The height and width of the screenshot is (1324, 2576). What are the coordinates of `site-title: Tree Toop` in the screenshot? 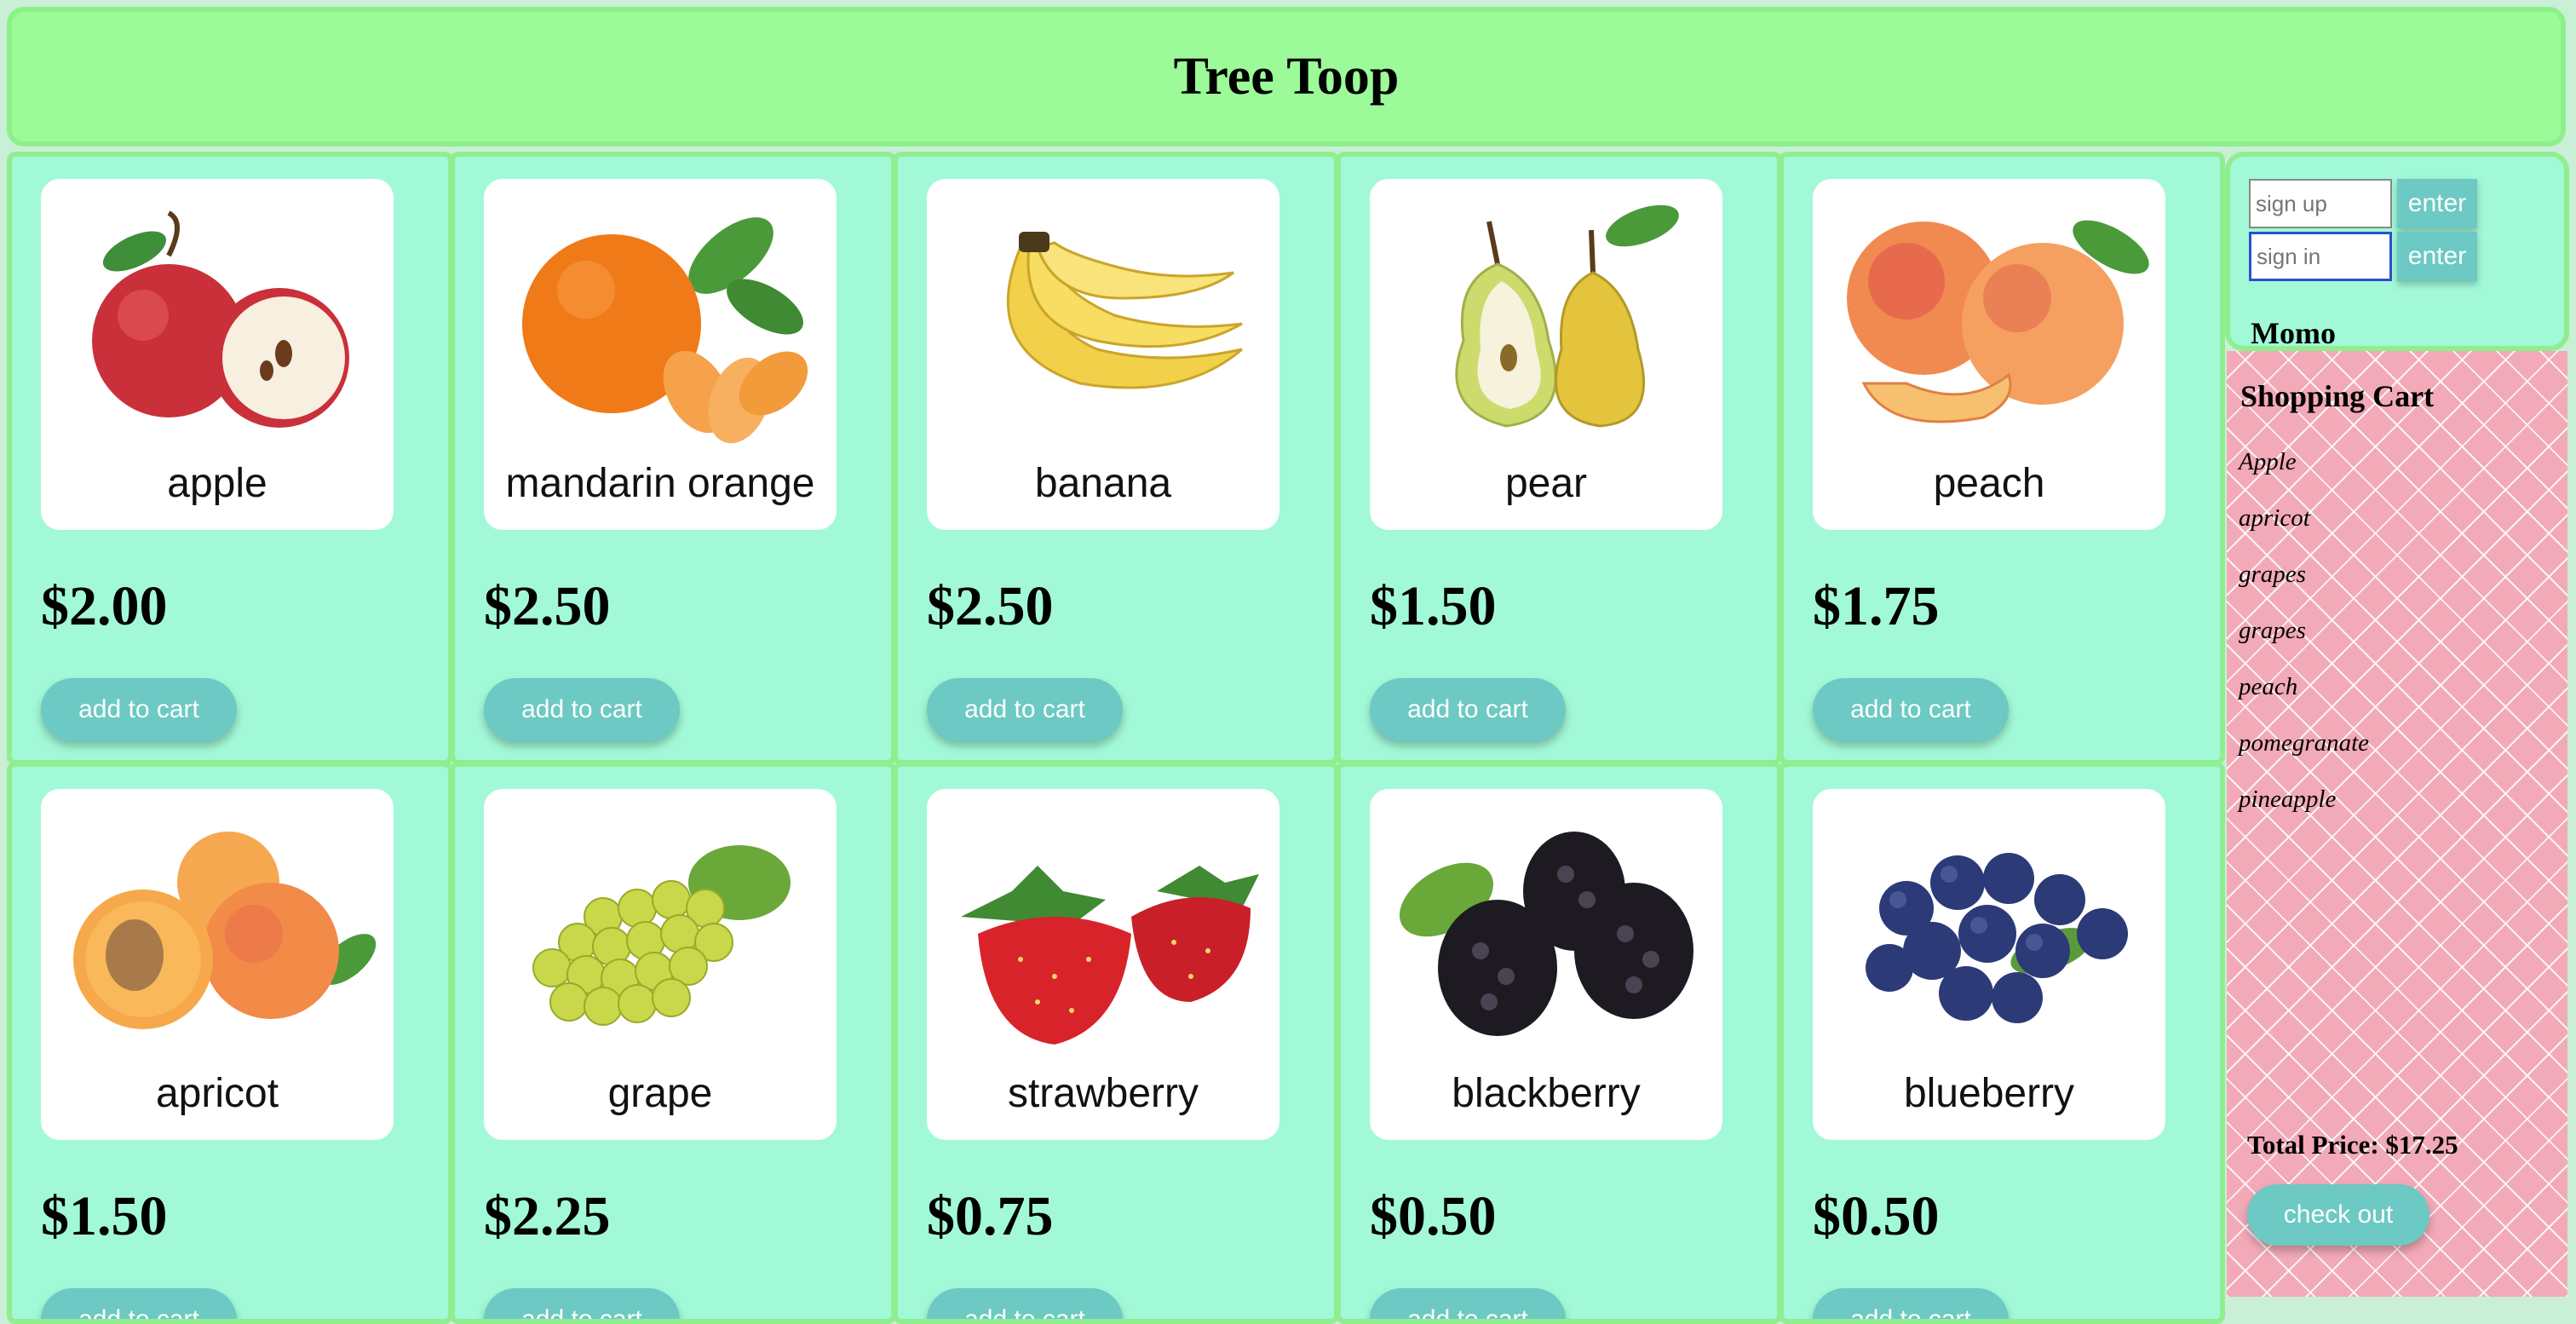 It's located at (1287, 76).